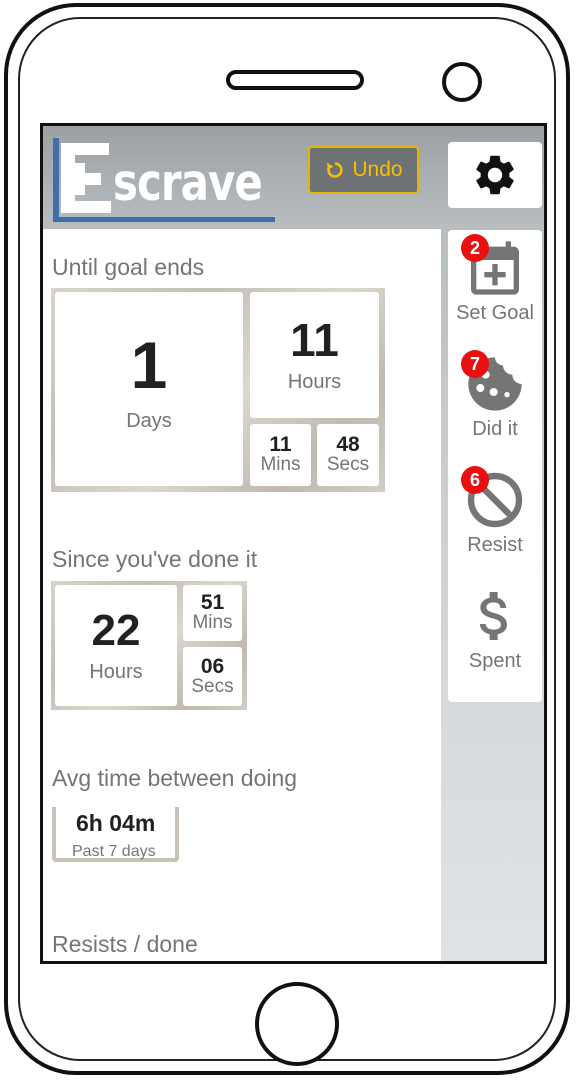  Describe the element at coordinates (116, 823) in the screenshot. I see `avg-time-value: 6h 04m` at that location.